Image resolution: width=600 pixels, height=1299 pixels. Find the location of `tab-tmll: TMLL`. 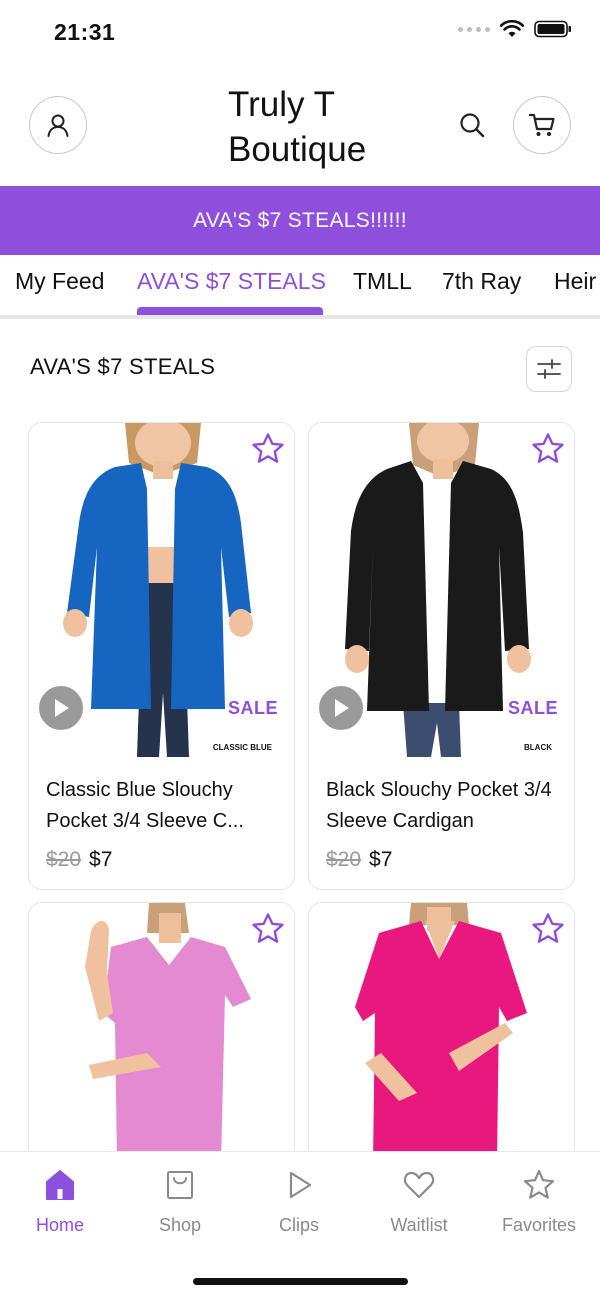

tab-tmll: TMLL is located at coordinates (382, 281).